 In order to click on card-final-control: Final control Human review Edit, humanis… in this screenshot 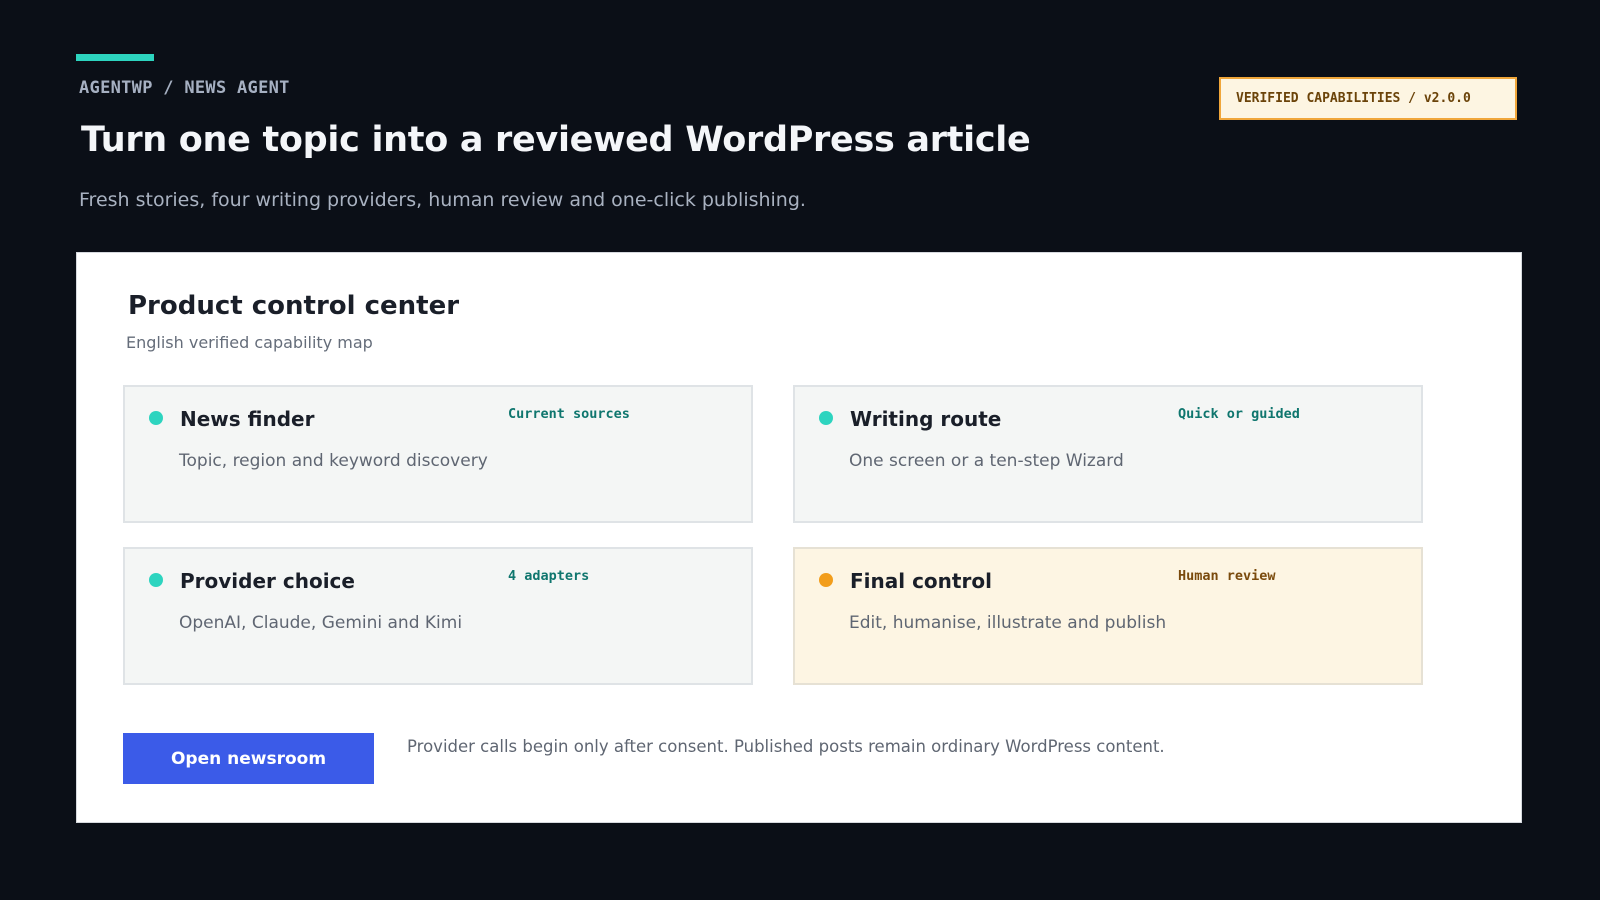, I will do `click(1108, 616)`.